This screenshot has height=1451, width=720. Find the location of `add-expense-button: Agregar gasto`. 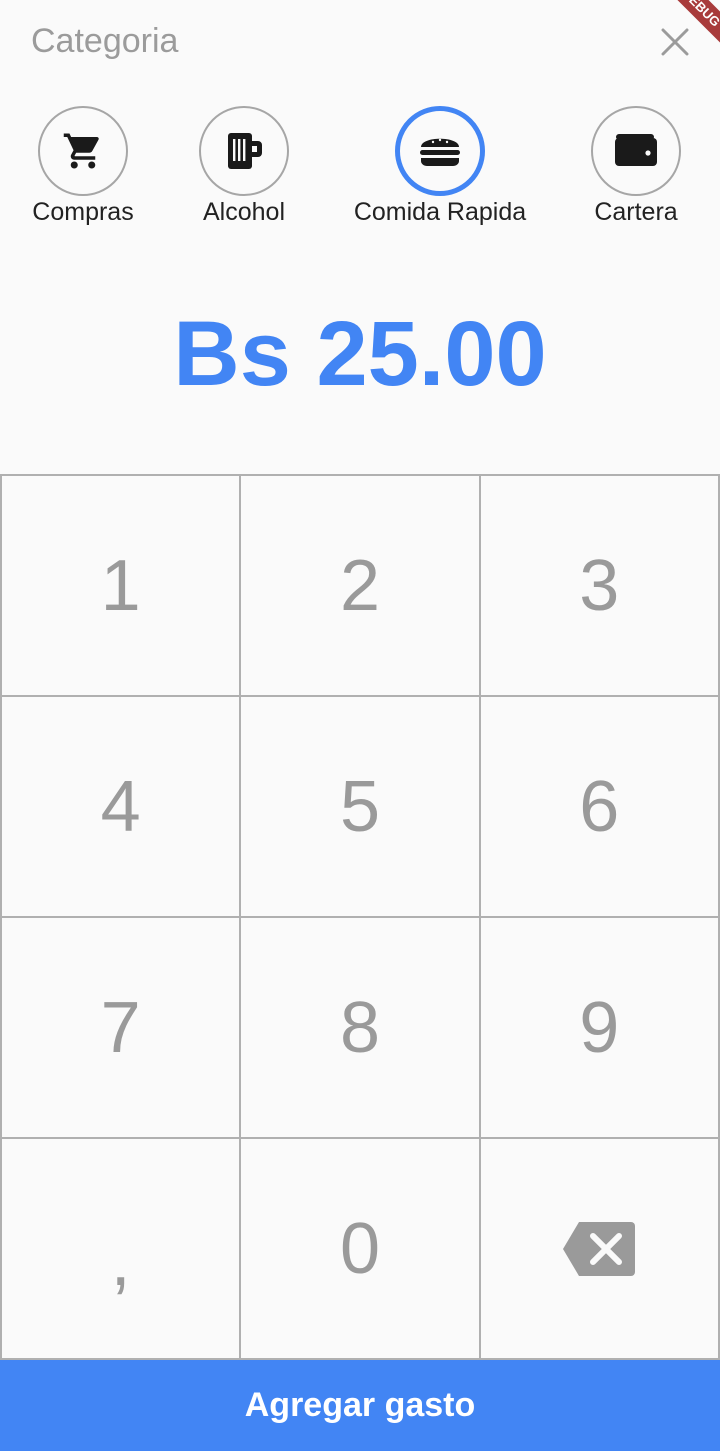

add-expense-button: Agregar gasto is located at coordinates (360, 1405).